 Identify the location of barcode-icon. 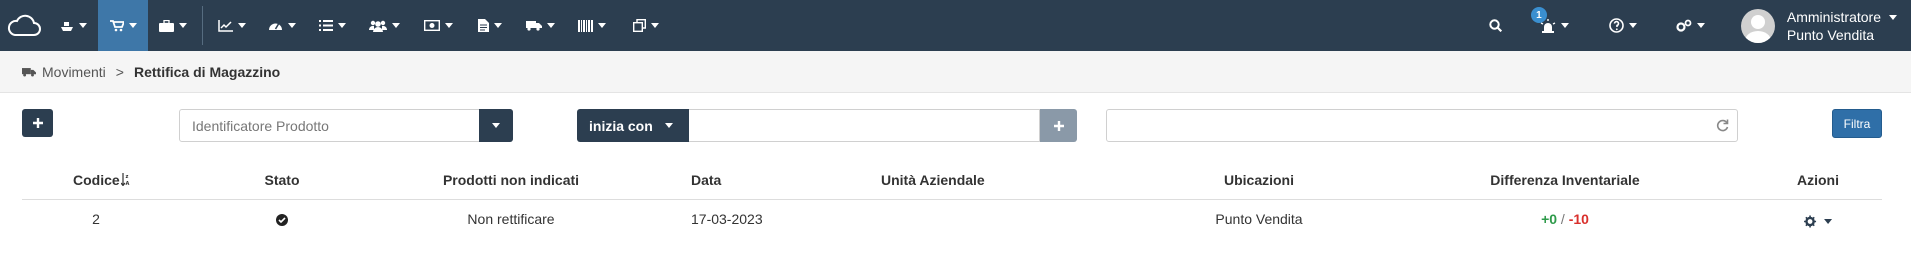
(585, 25).